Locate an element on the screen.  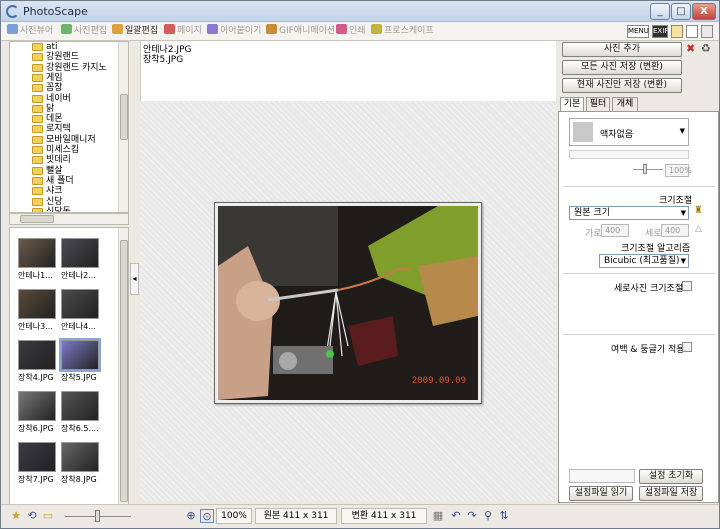
tab-photo-viewer: 사진뷰어 is located at coordinates (30, 31).